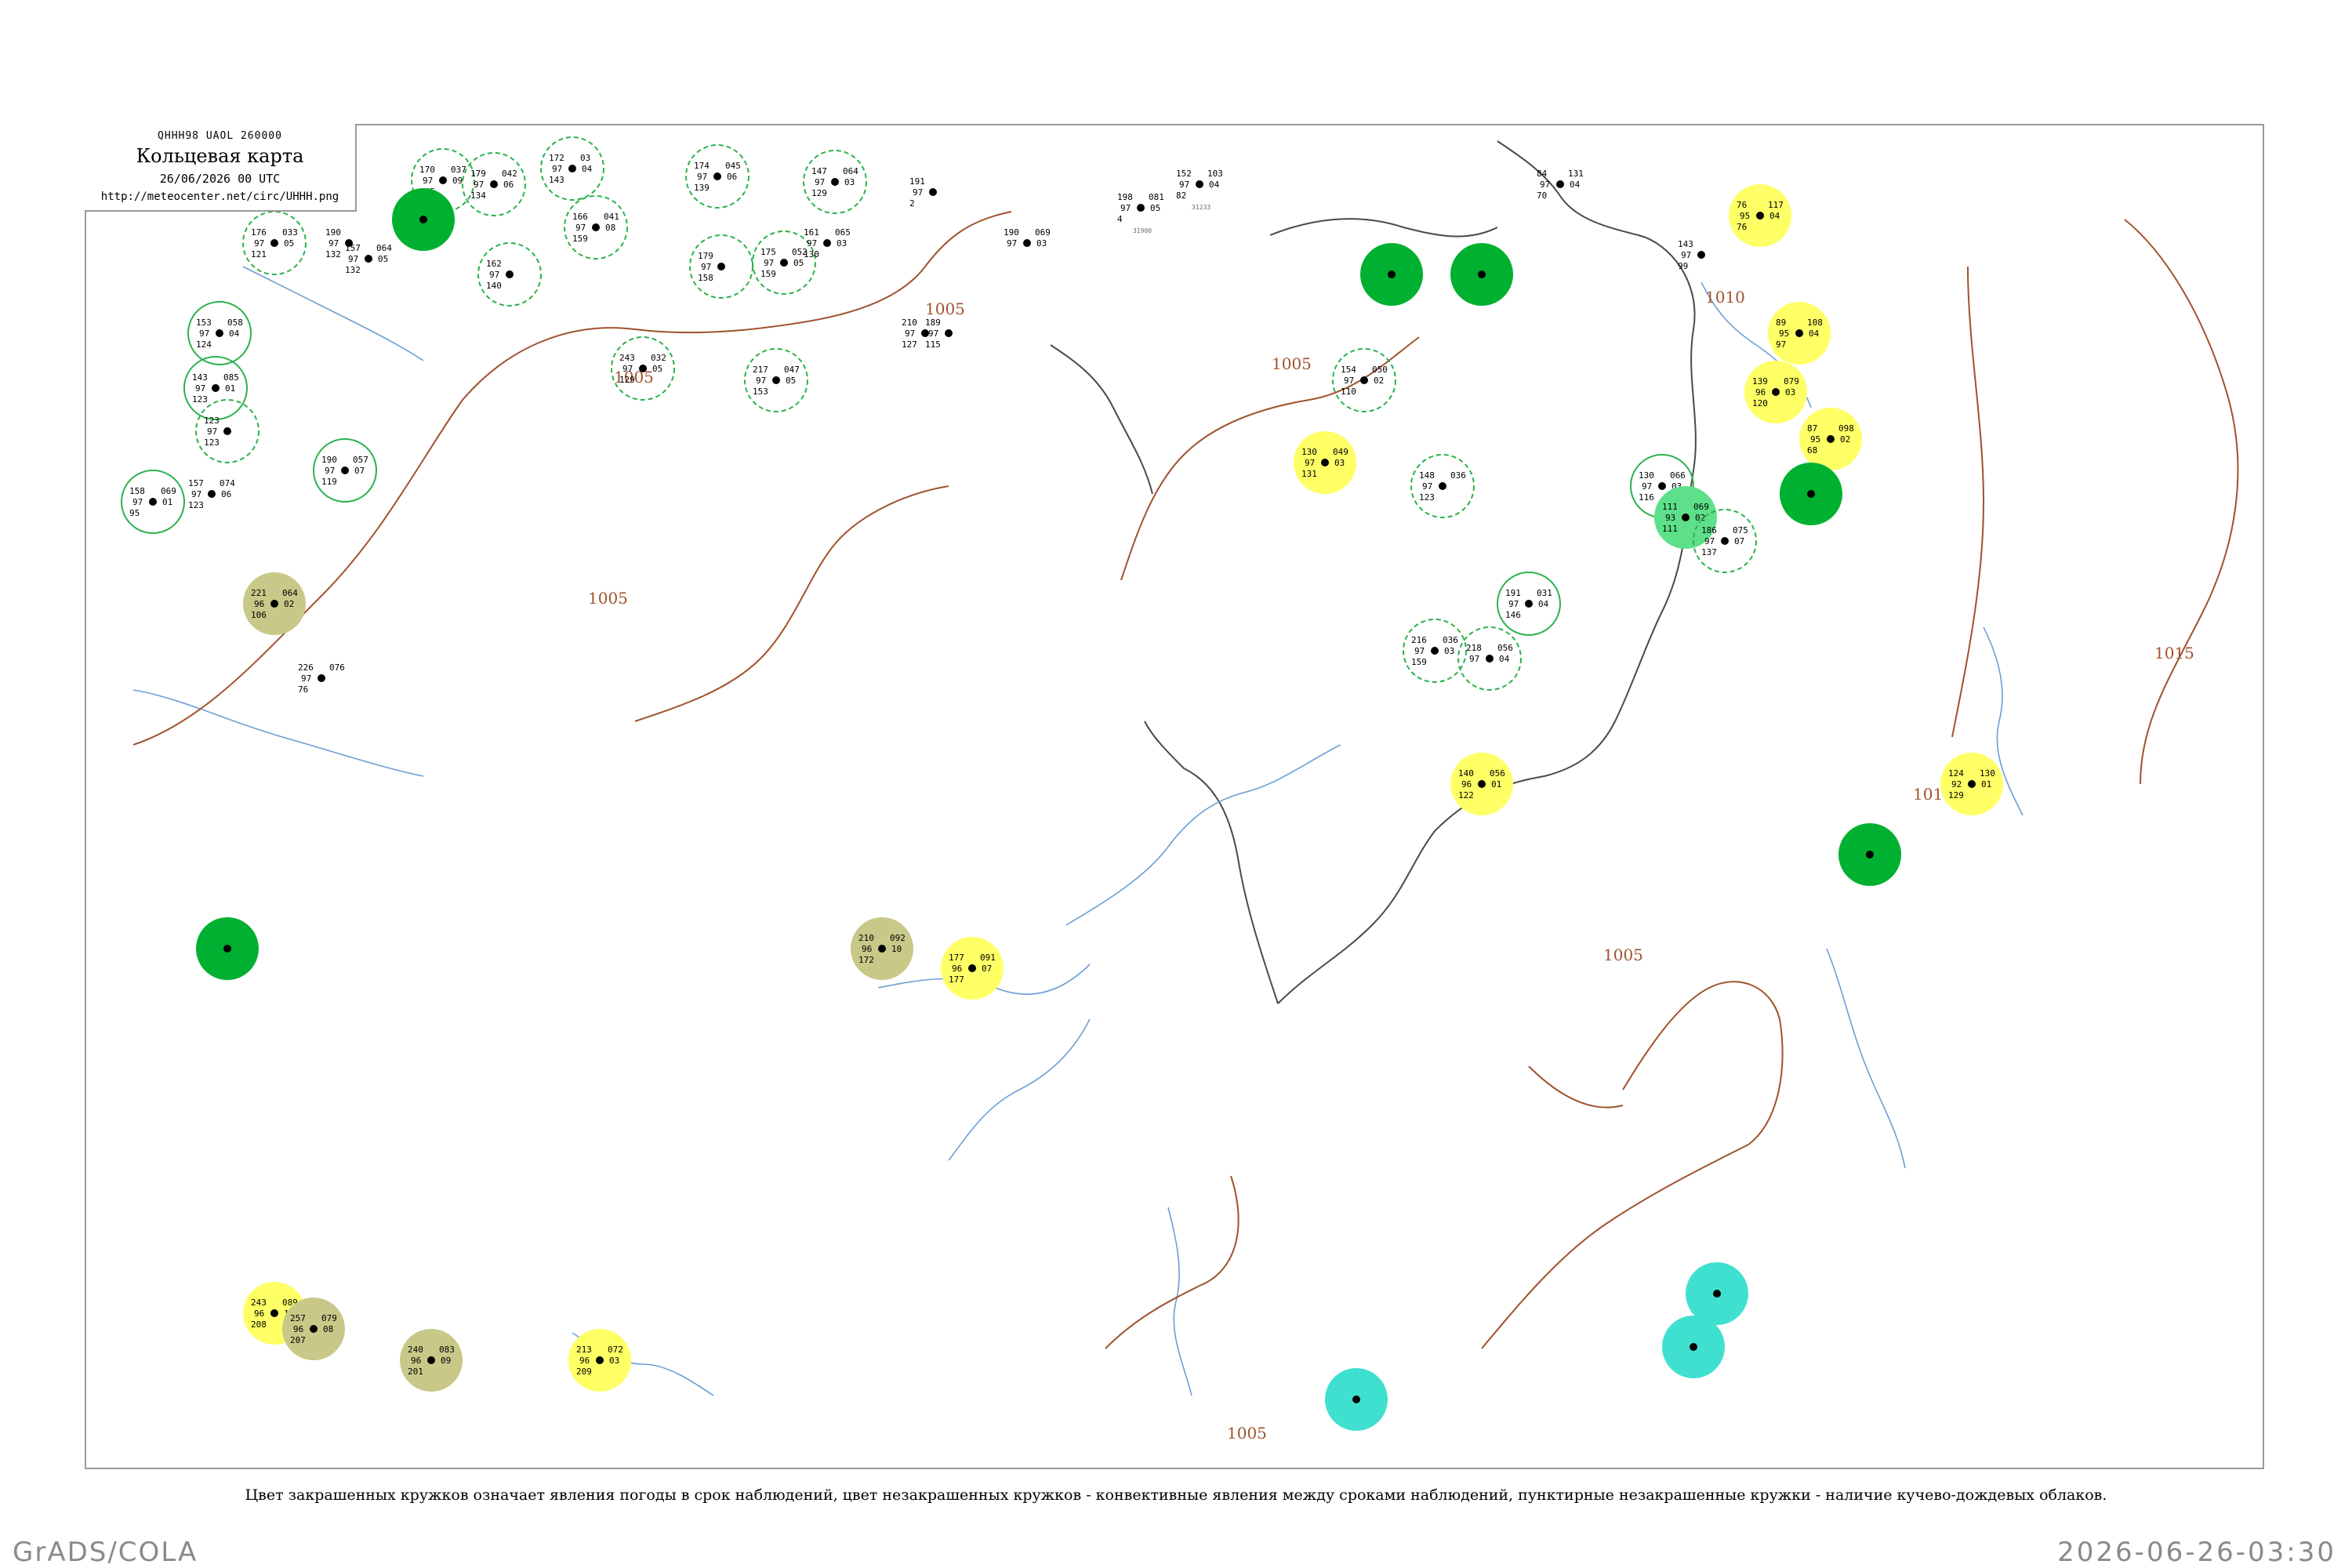 Image resolution: width=2352 pixels, height=1568 pixels. What do you see at coordinates (1427, 475) in the screenshot?
I see `station-temperature: 148` at bounding box center [1427, 475].